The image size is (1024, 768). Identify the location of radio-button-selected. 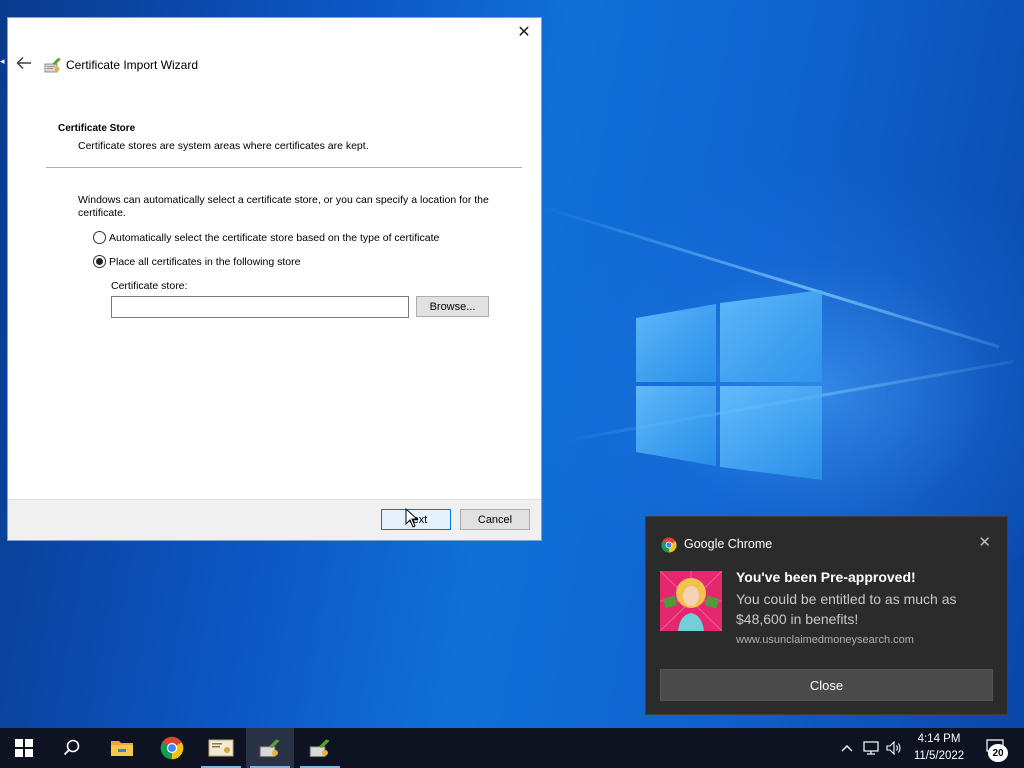
(99, 261).